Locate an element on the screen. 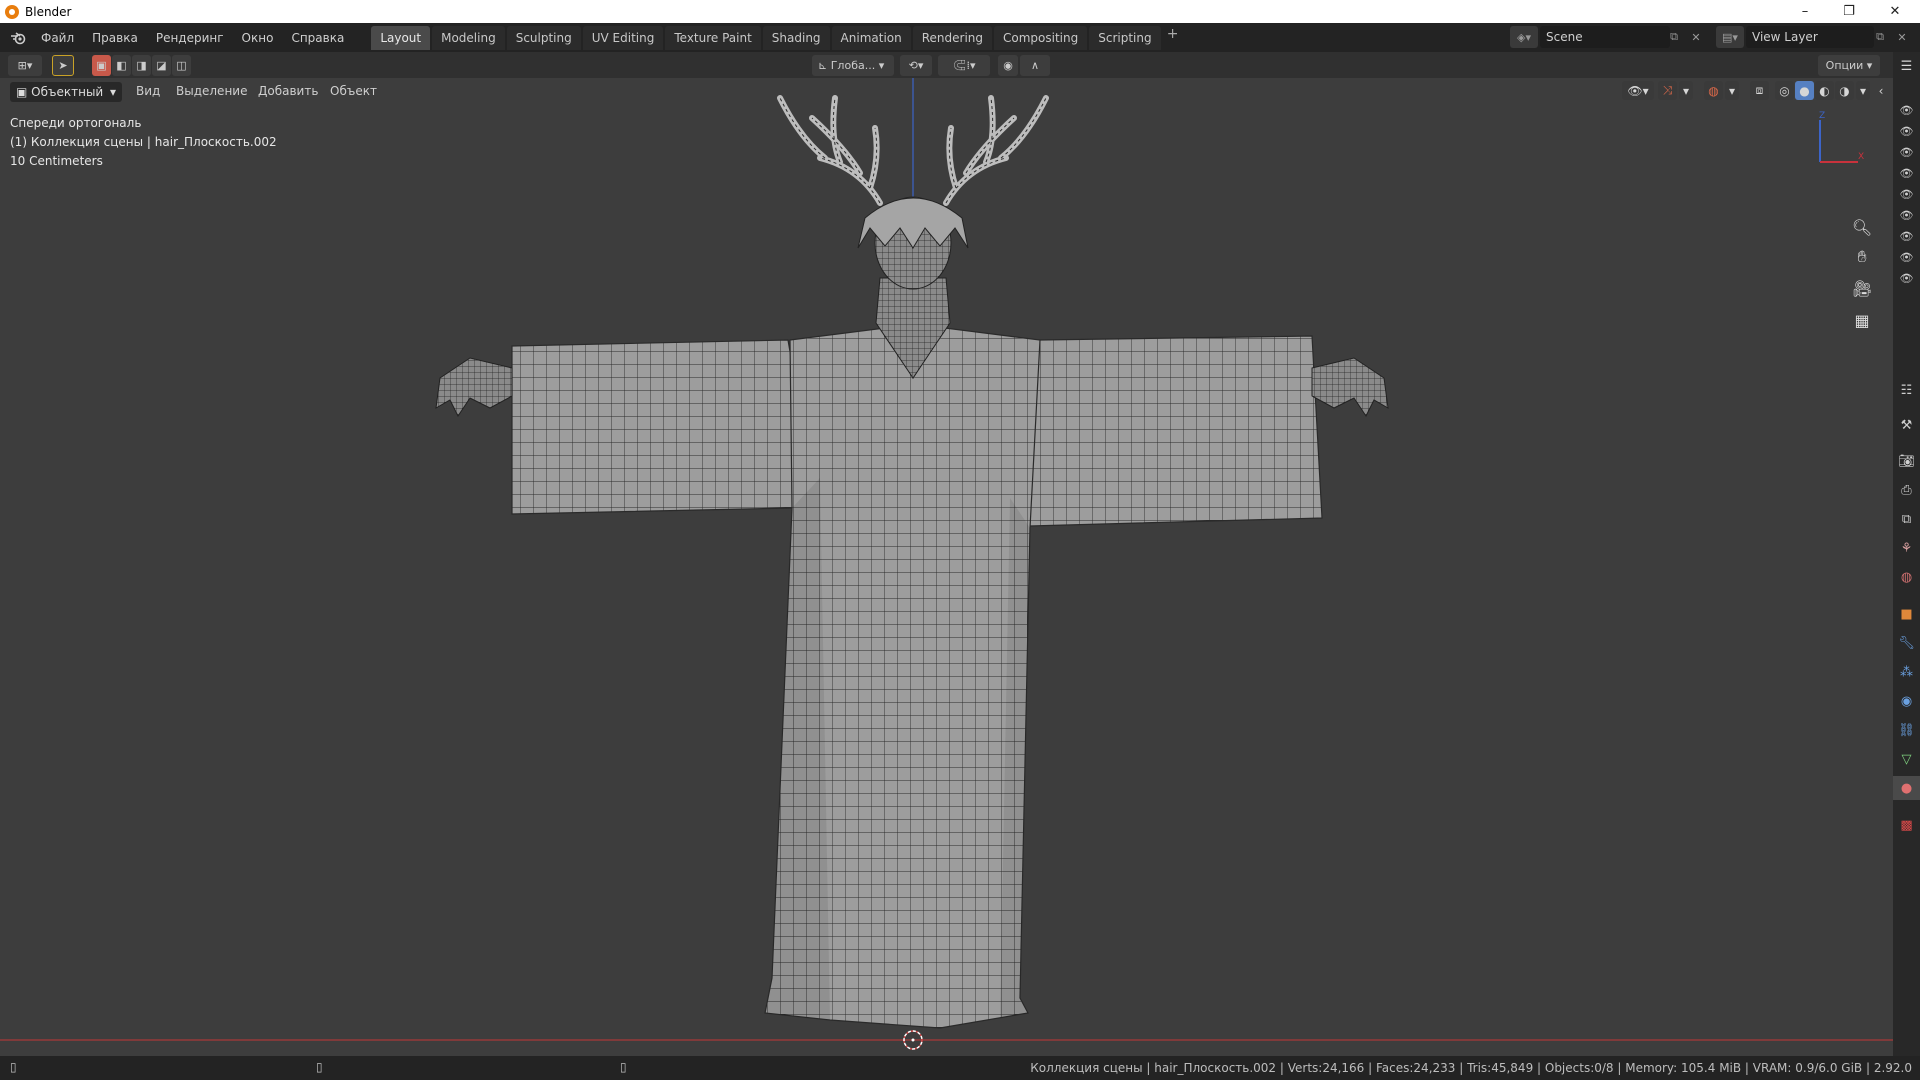 The height and width of the screenshot is (1080, 1920). rendered-shading-icon: ◑ is located at coordinates (1844, 90).